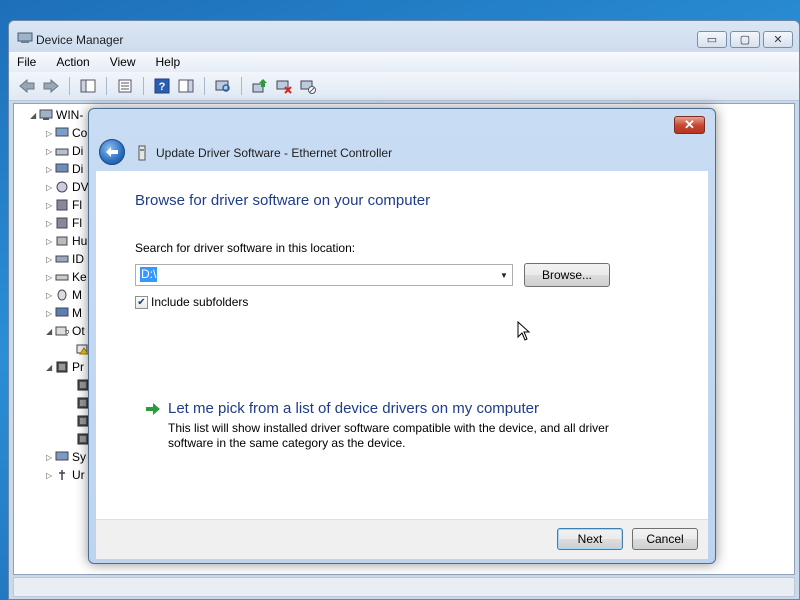  I want to click on dropdown-arrow-icon: ▼, so click(504, 275).